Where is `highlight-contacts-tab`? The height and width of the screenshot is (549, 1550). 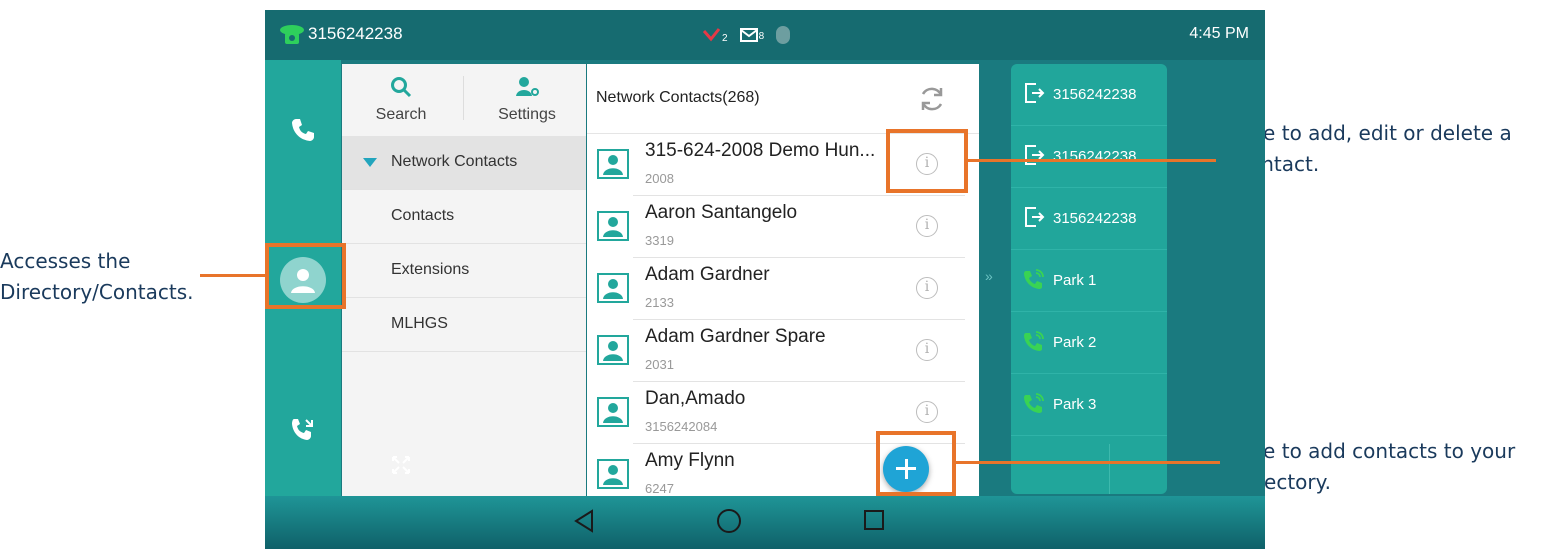 highlight-contacts-tab is located at coordinates (305, 276).